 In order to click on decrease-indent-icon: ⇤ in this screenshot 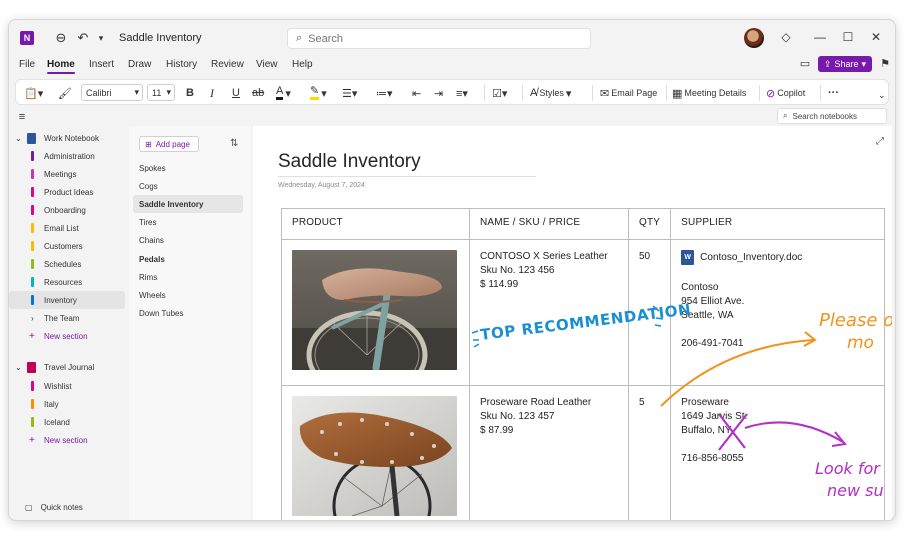, I will do `click(416, 93)`.